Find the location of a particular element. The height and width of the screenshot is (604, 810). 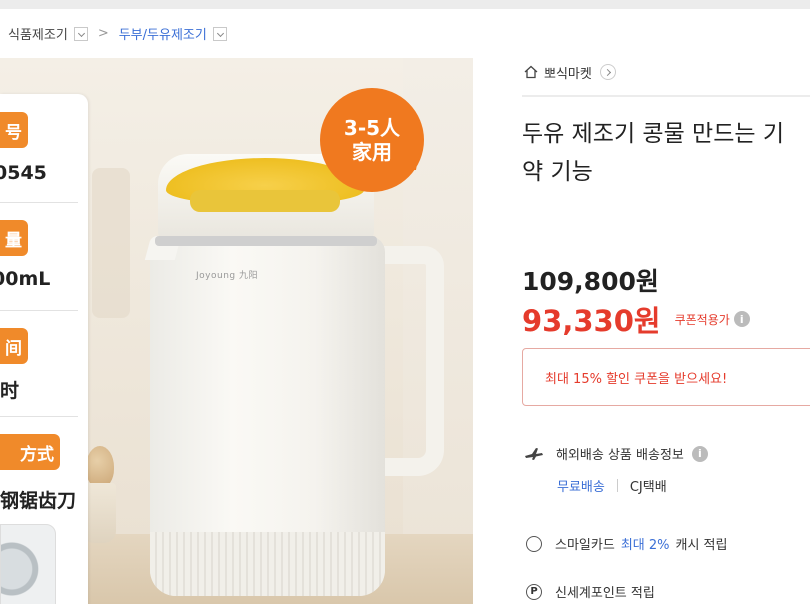

original-price: 109,800원 is located at coordinates (590, 281).